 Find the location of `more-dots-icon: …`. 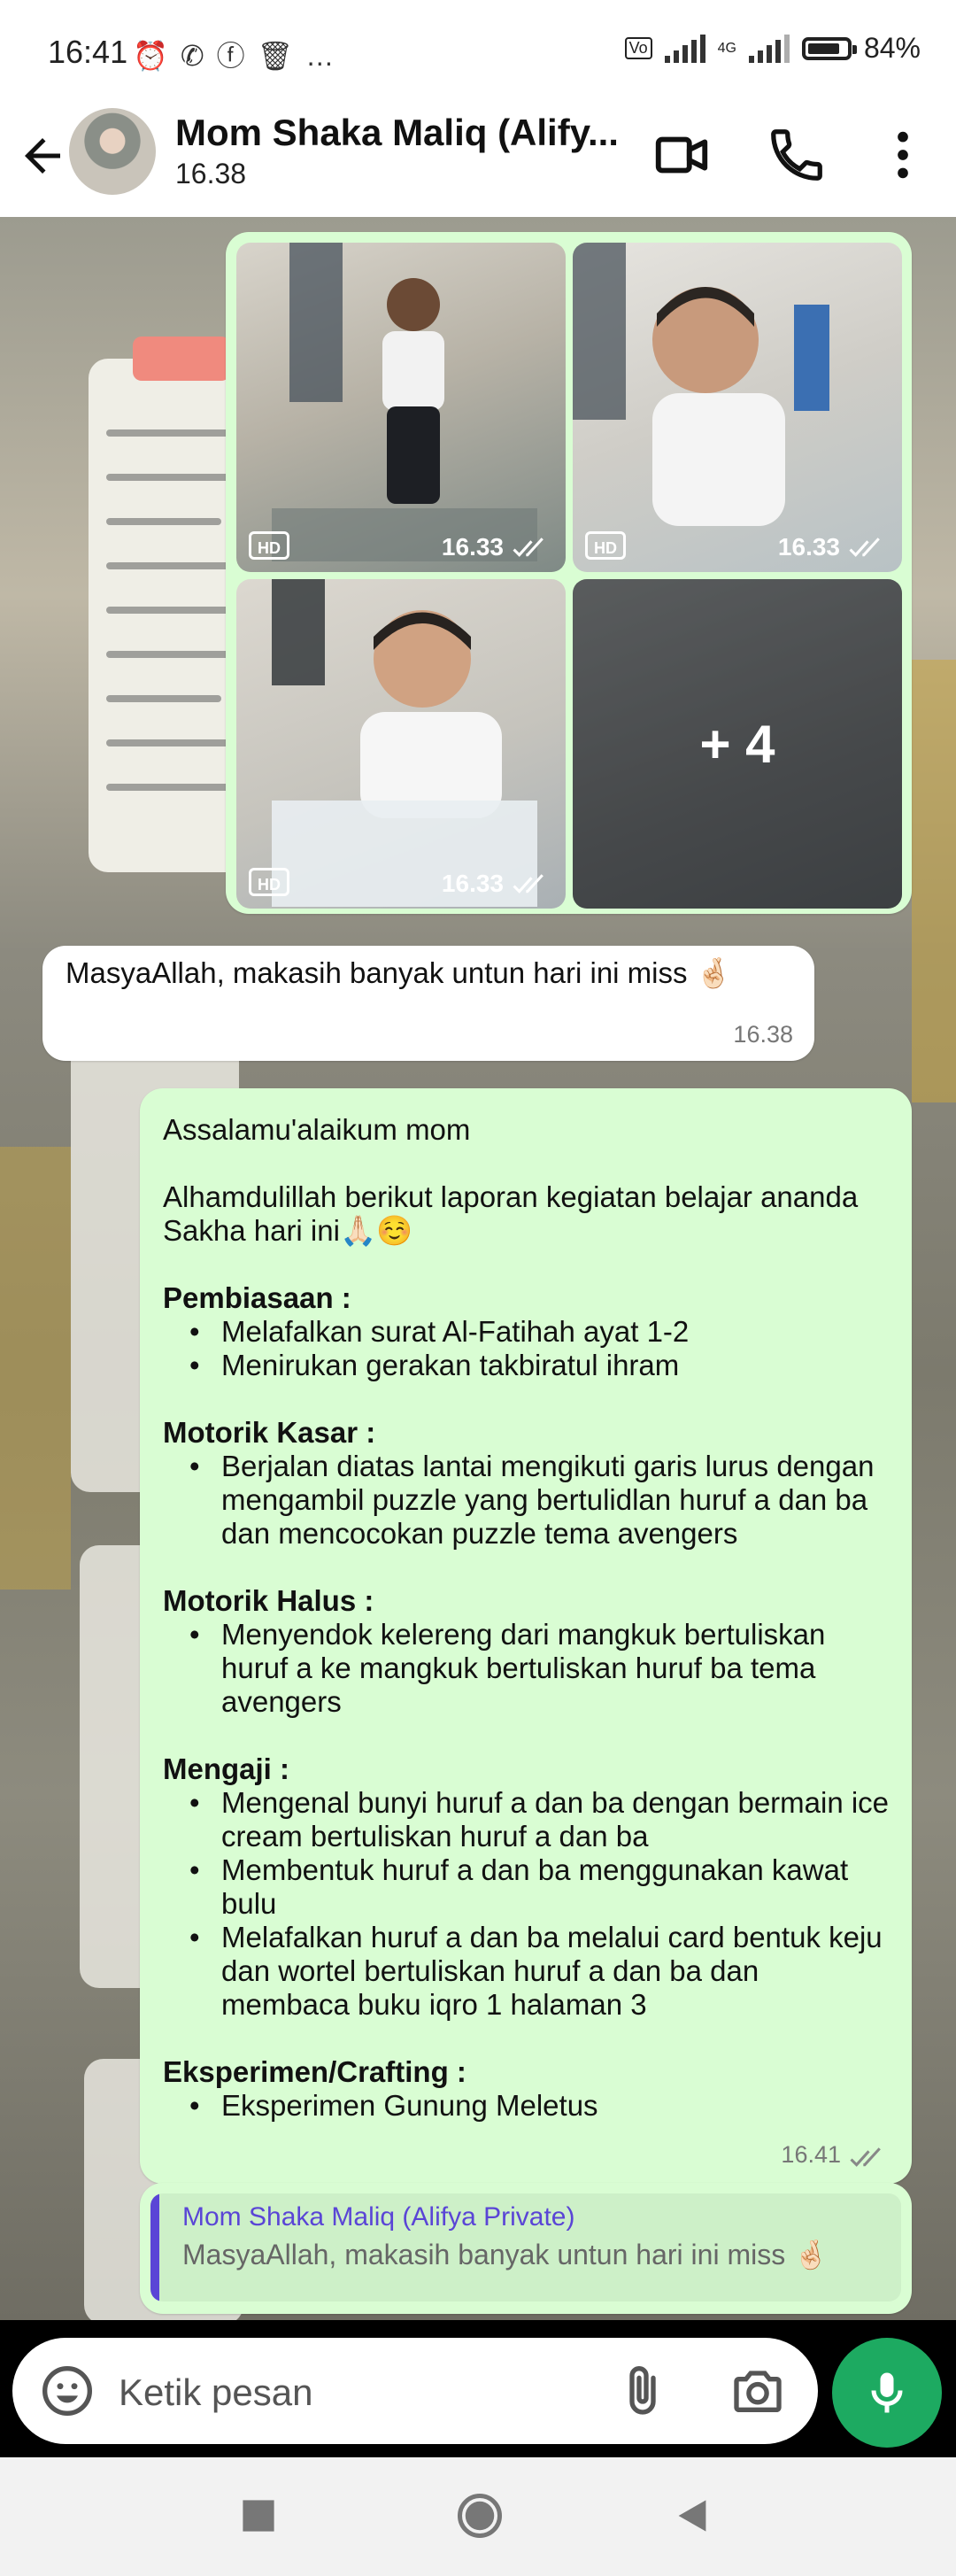

more-dots-icon: … is located at coordinates (326, 56).